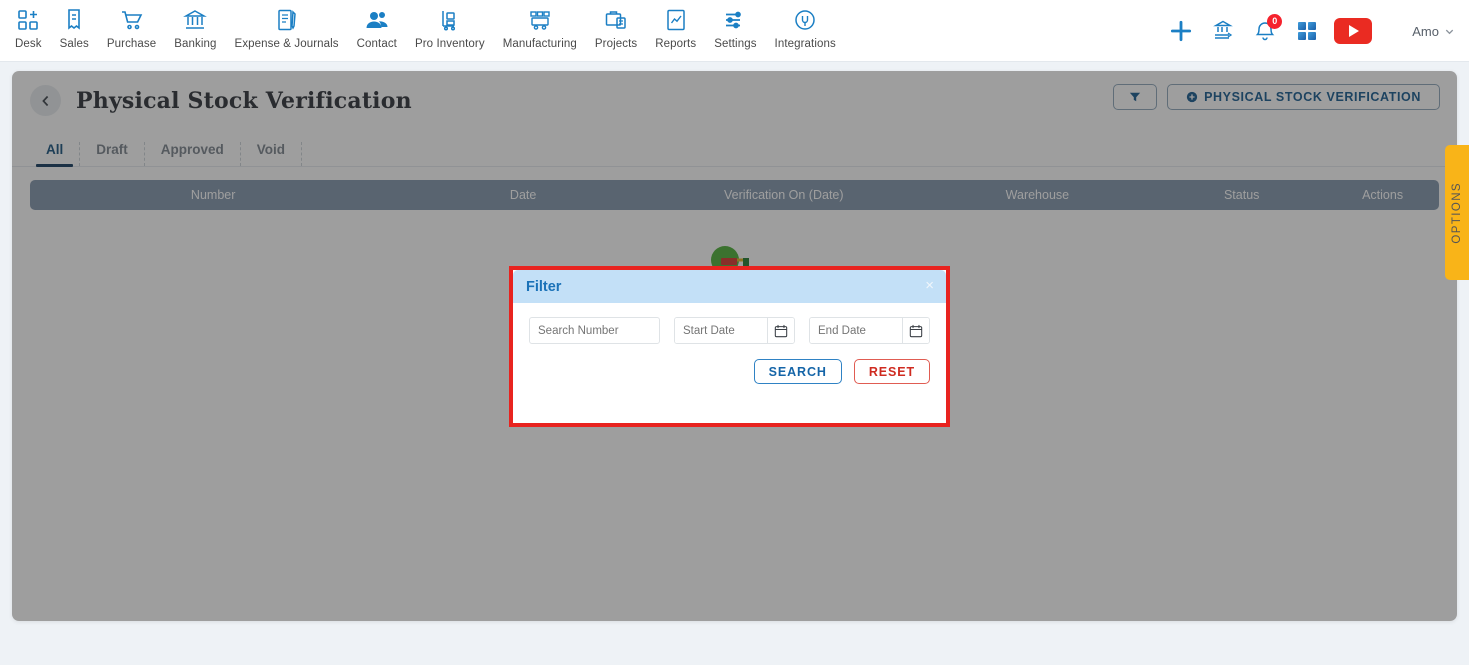 Image resolution: width=1469 pixels, height=665 pixels. I want to click on youtube-button, so click(1353, 31).